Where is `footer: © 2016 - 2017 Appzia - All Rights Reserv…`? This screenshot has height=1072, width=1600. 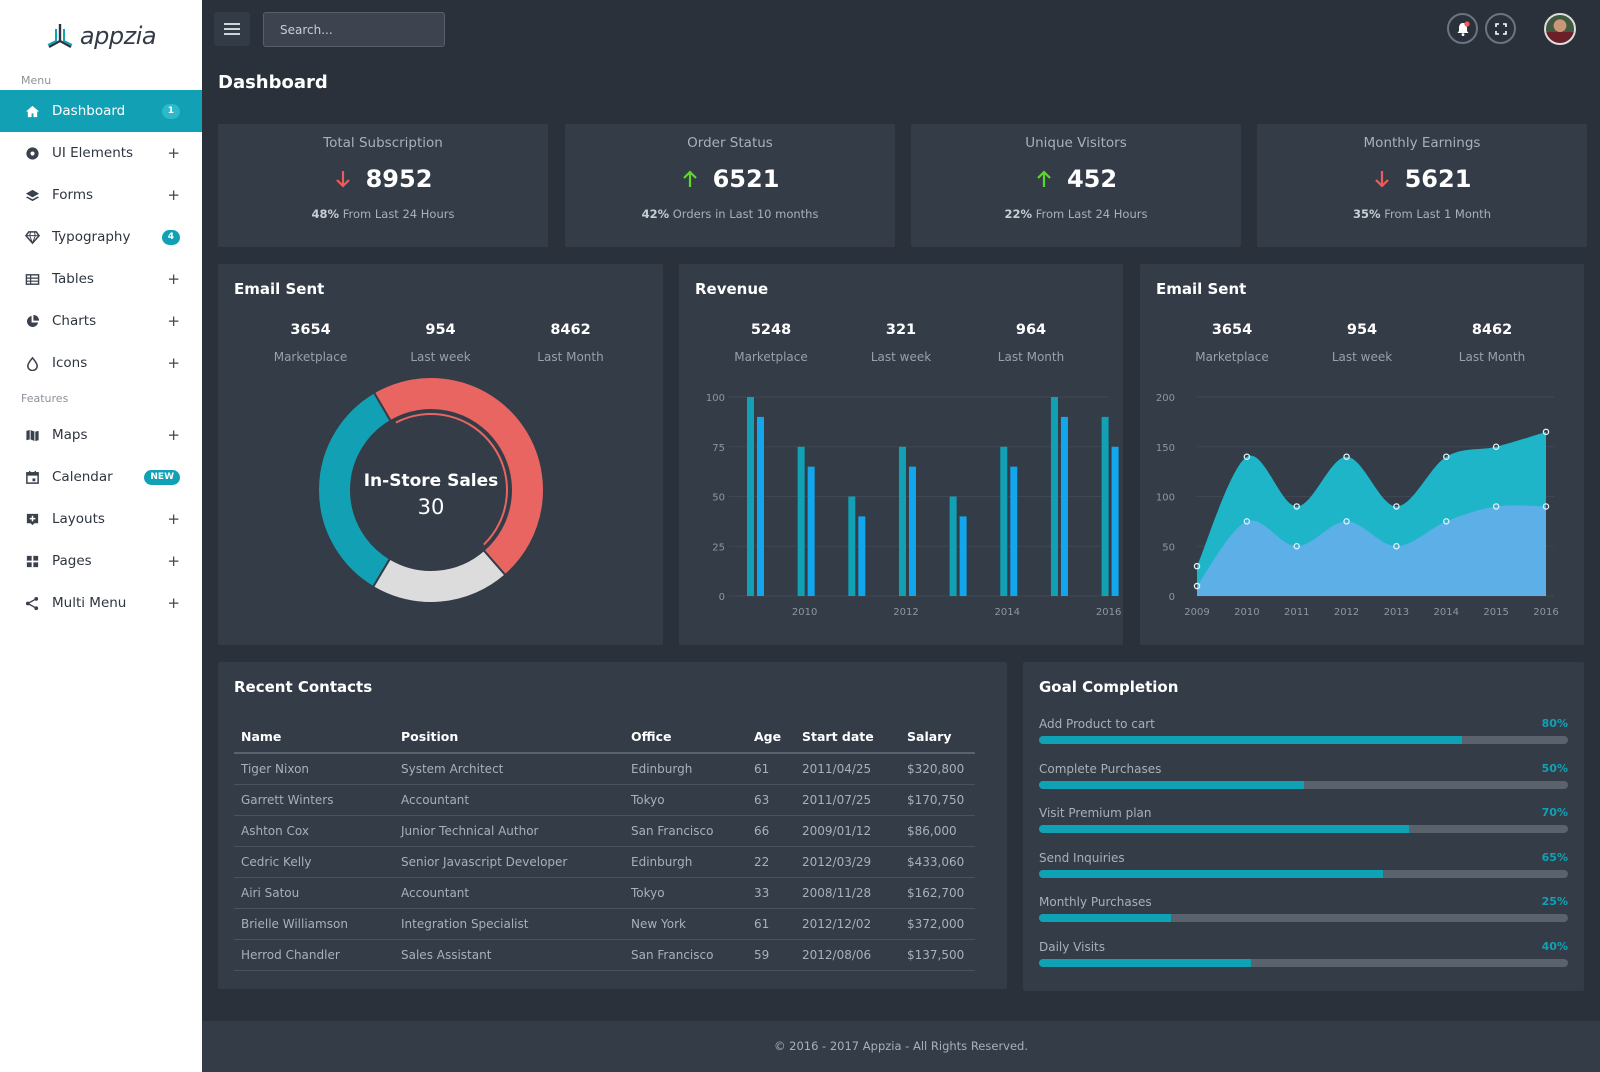
footer: © 2016 - 2017 Appzia - All Rights Reserv… is located at coordinates (901, 1046).